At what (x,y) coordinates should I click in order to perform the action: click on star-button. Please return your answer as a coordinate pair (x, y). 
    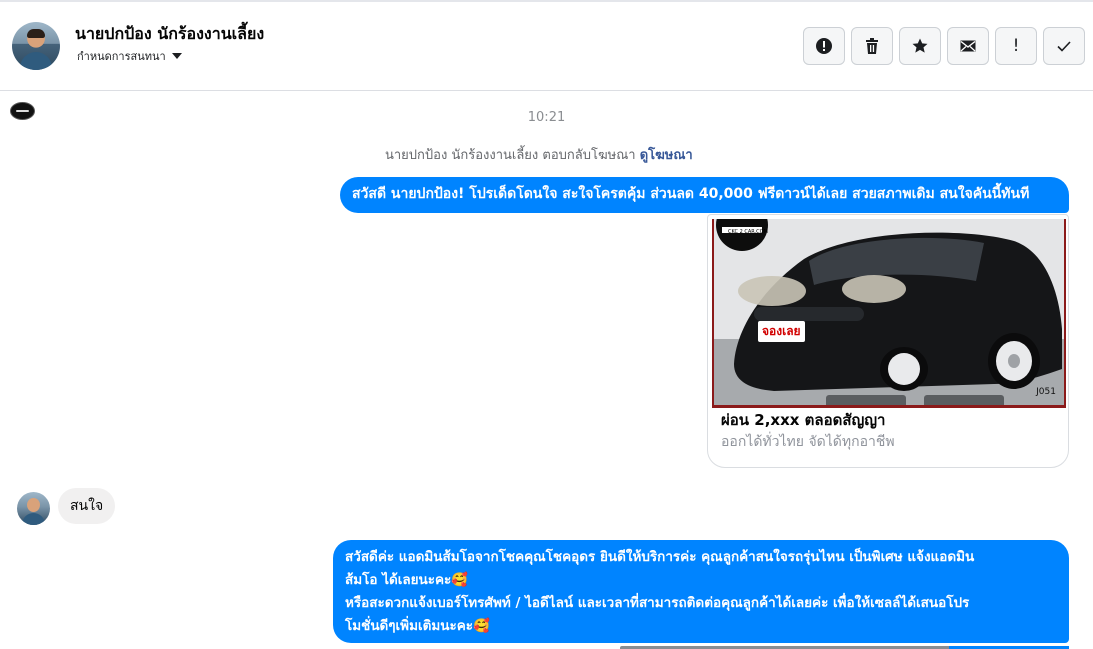
    Looking at the image, I should click on (920, 46).